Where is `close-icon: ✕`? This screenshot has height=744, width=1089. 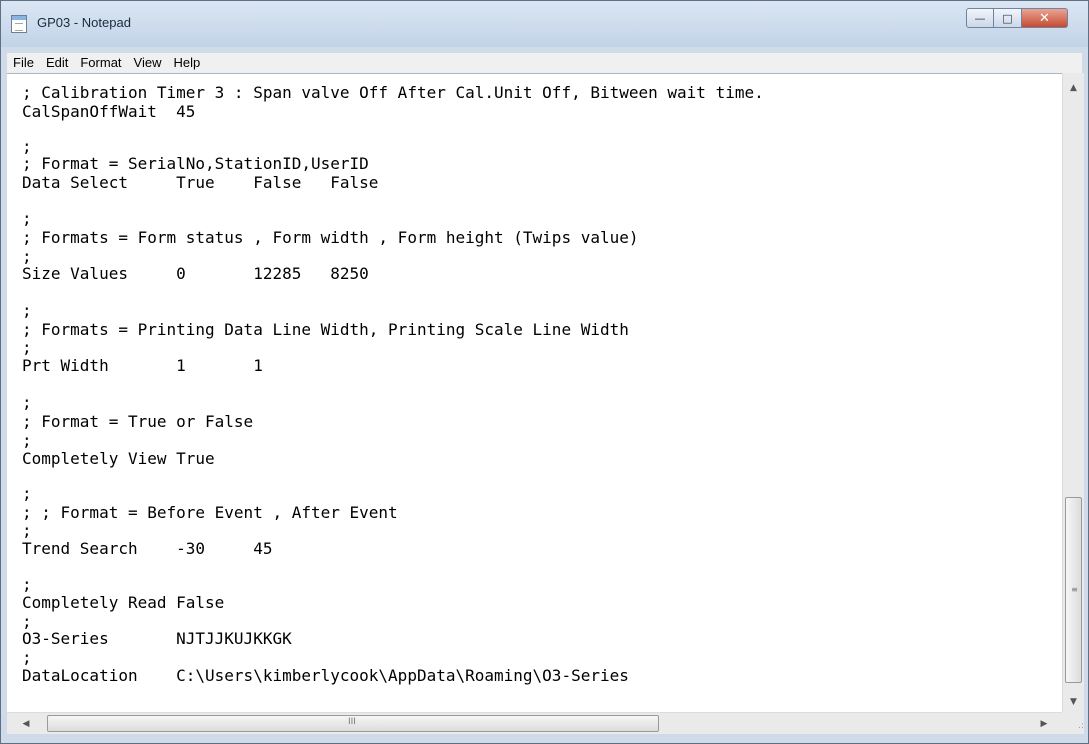 close-icon: ✕ is located at coordinates (1044, 18).